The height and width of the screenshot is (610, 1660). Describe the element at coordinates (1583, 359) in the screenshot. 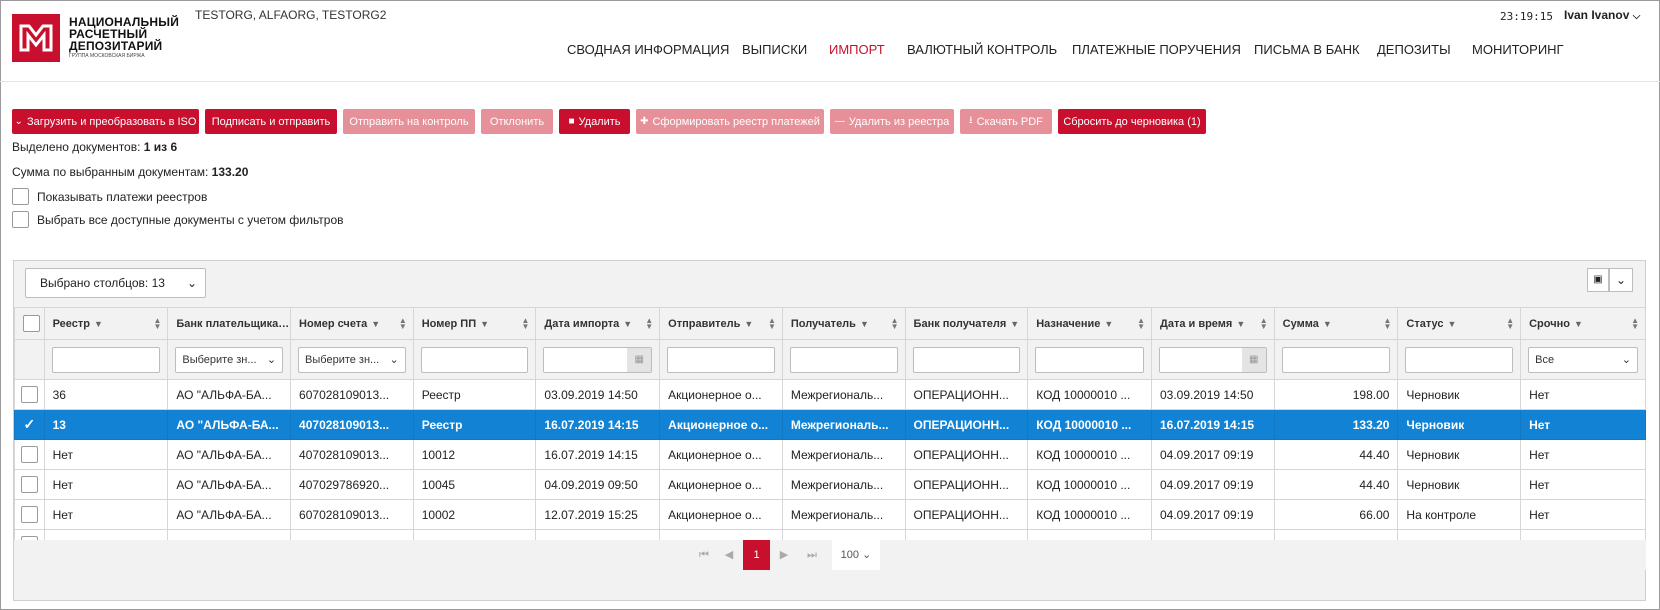

I see `urgent-filter-select: Все ⌄` at that location.